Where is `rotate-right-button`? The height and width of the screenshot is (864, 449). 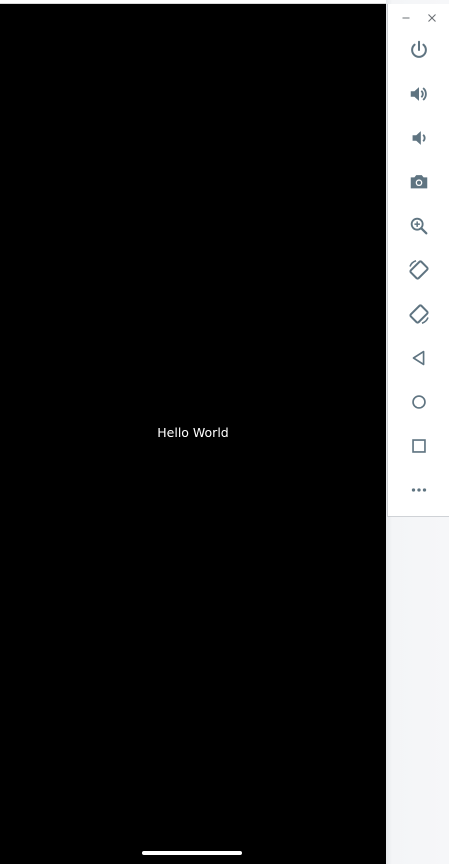 rotate-right-button is located at coordinates (419, 314).